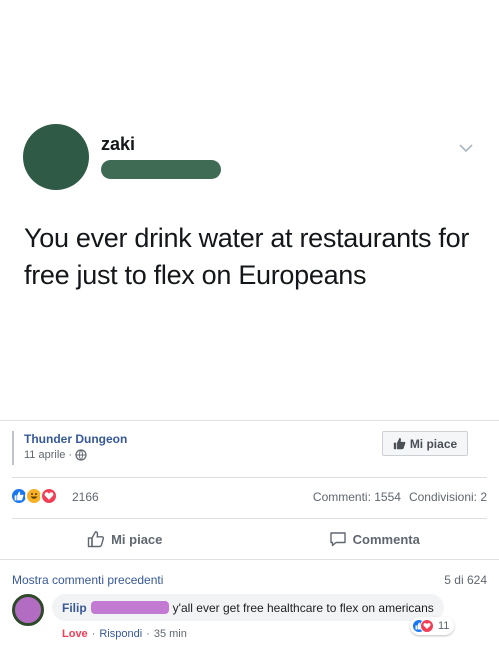 The image size is (499, 650). I want to click on reaction-icons, so click(34, 496).